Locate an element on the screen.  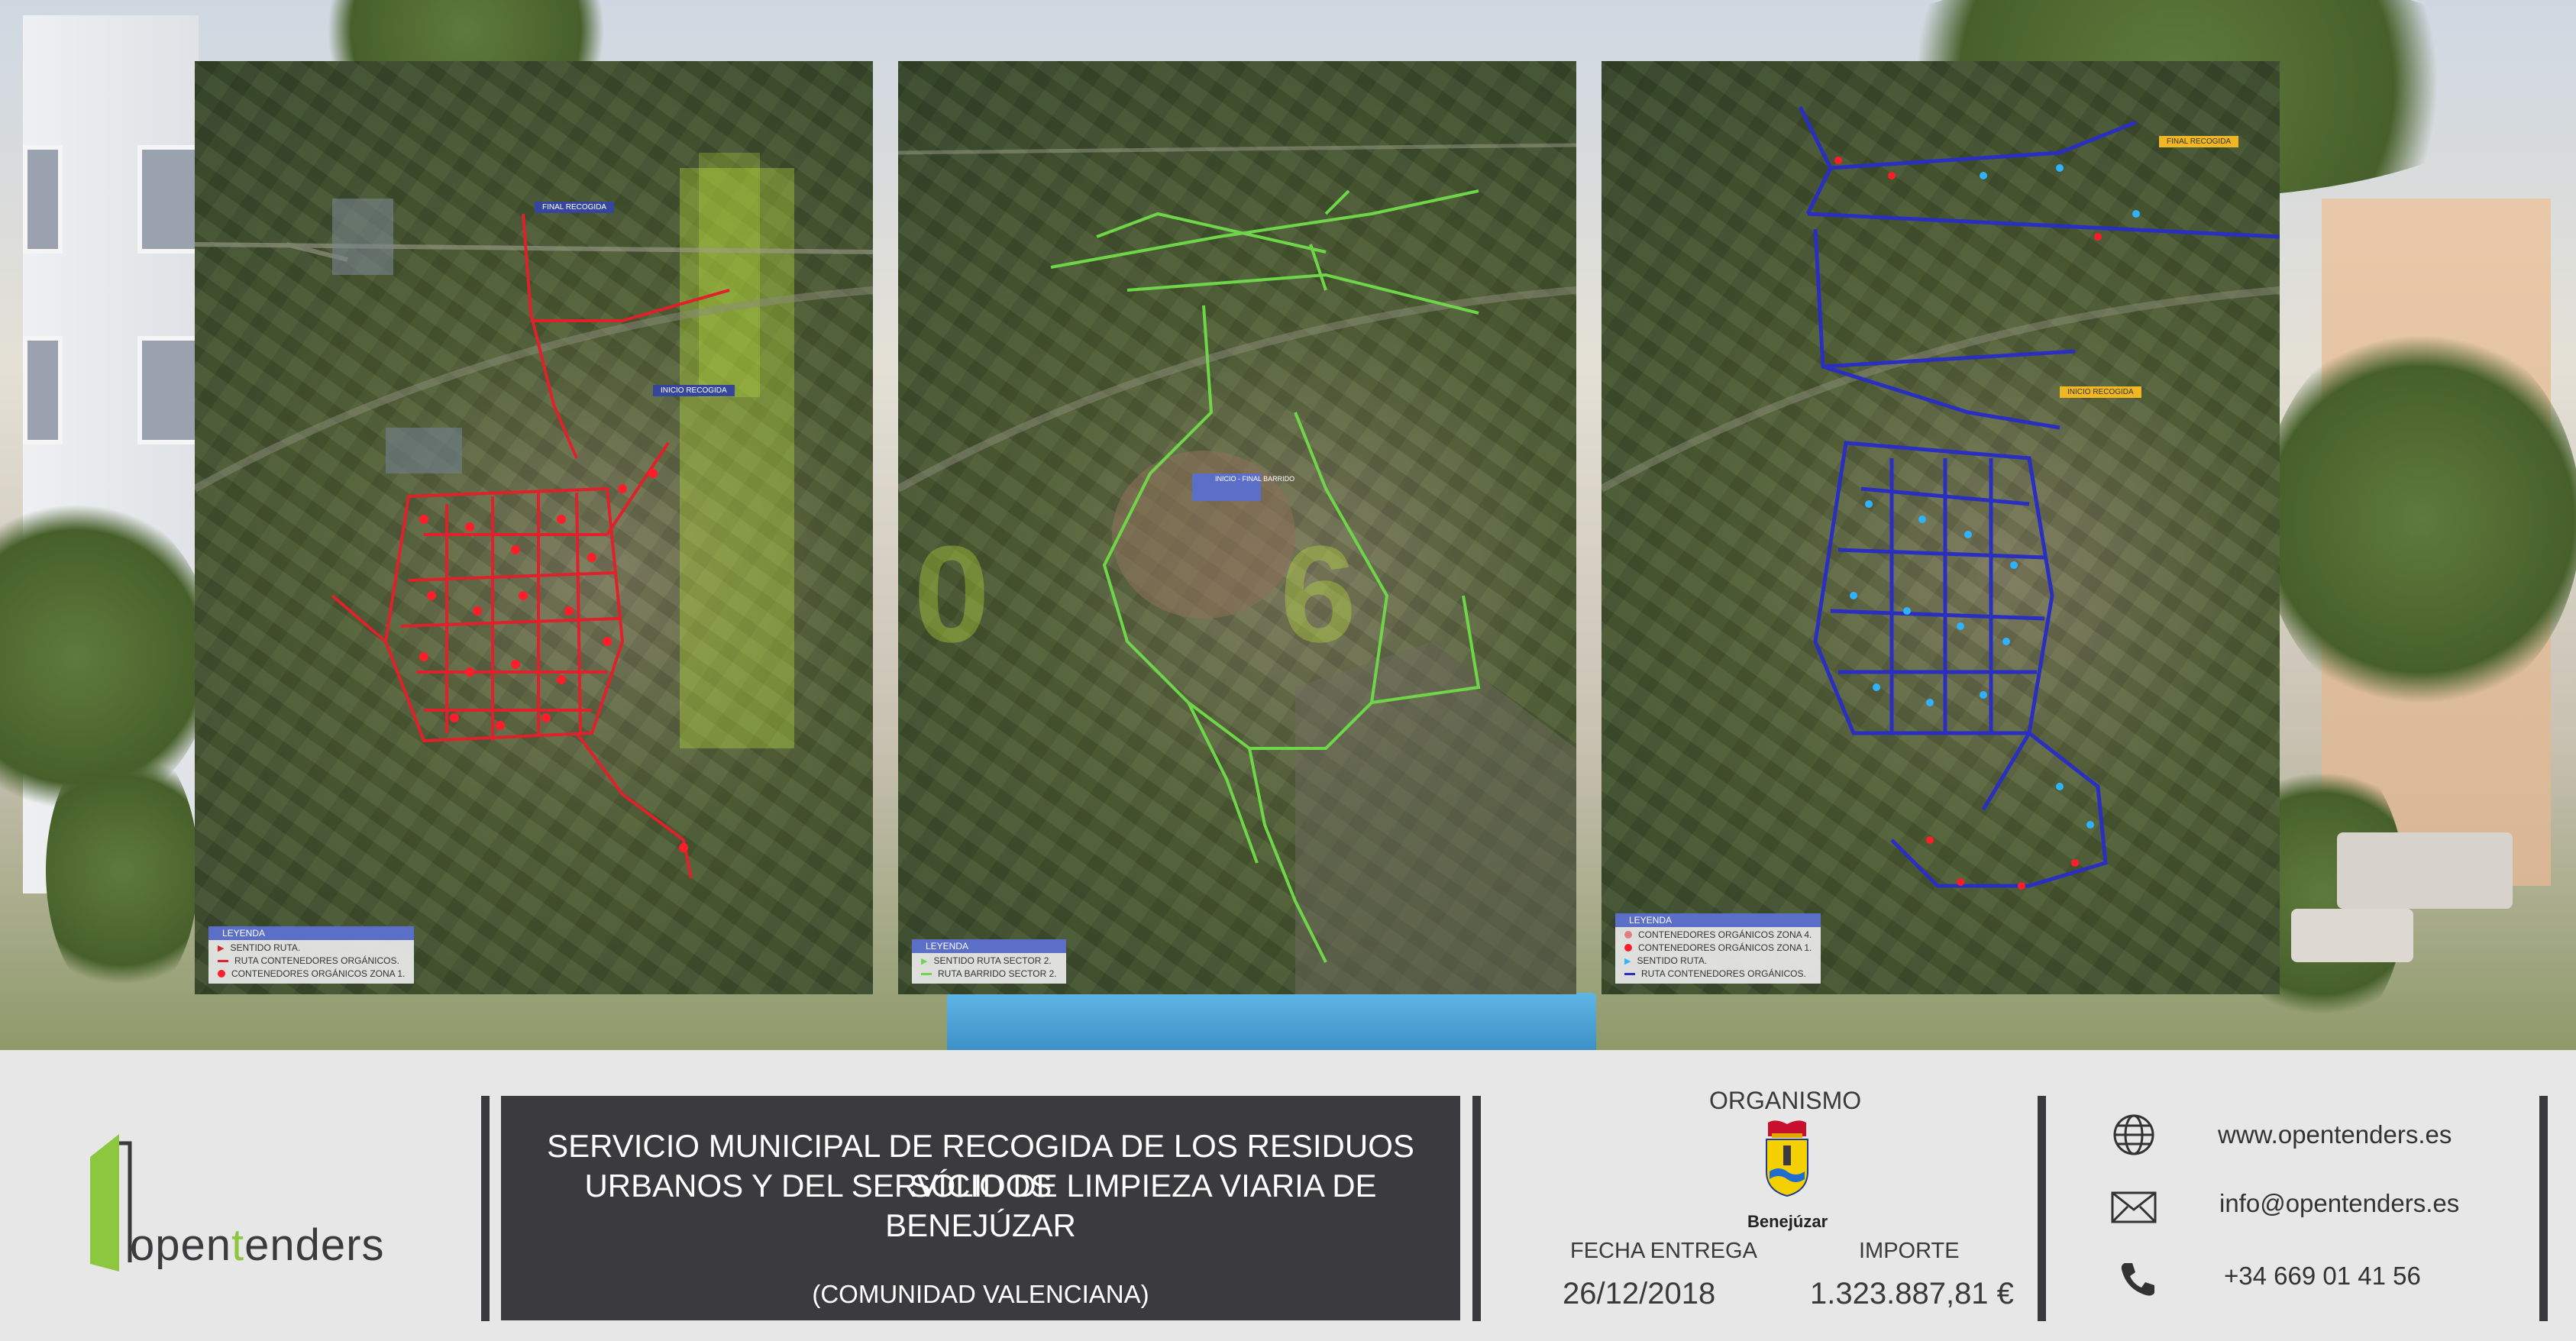
organism-name: Benejúzar is located at coordinates (1787, 1221).